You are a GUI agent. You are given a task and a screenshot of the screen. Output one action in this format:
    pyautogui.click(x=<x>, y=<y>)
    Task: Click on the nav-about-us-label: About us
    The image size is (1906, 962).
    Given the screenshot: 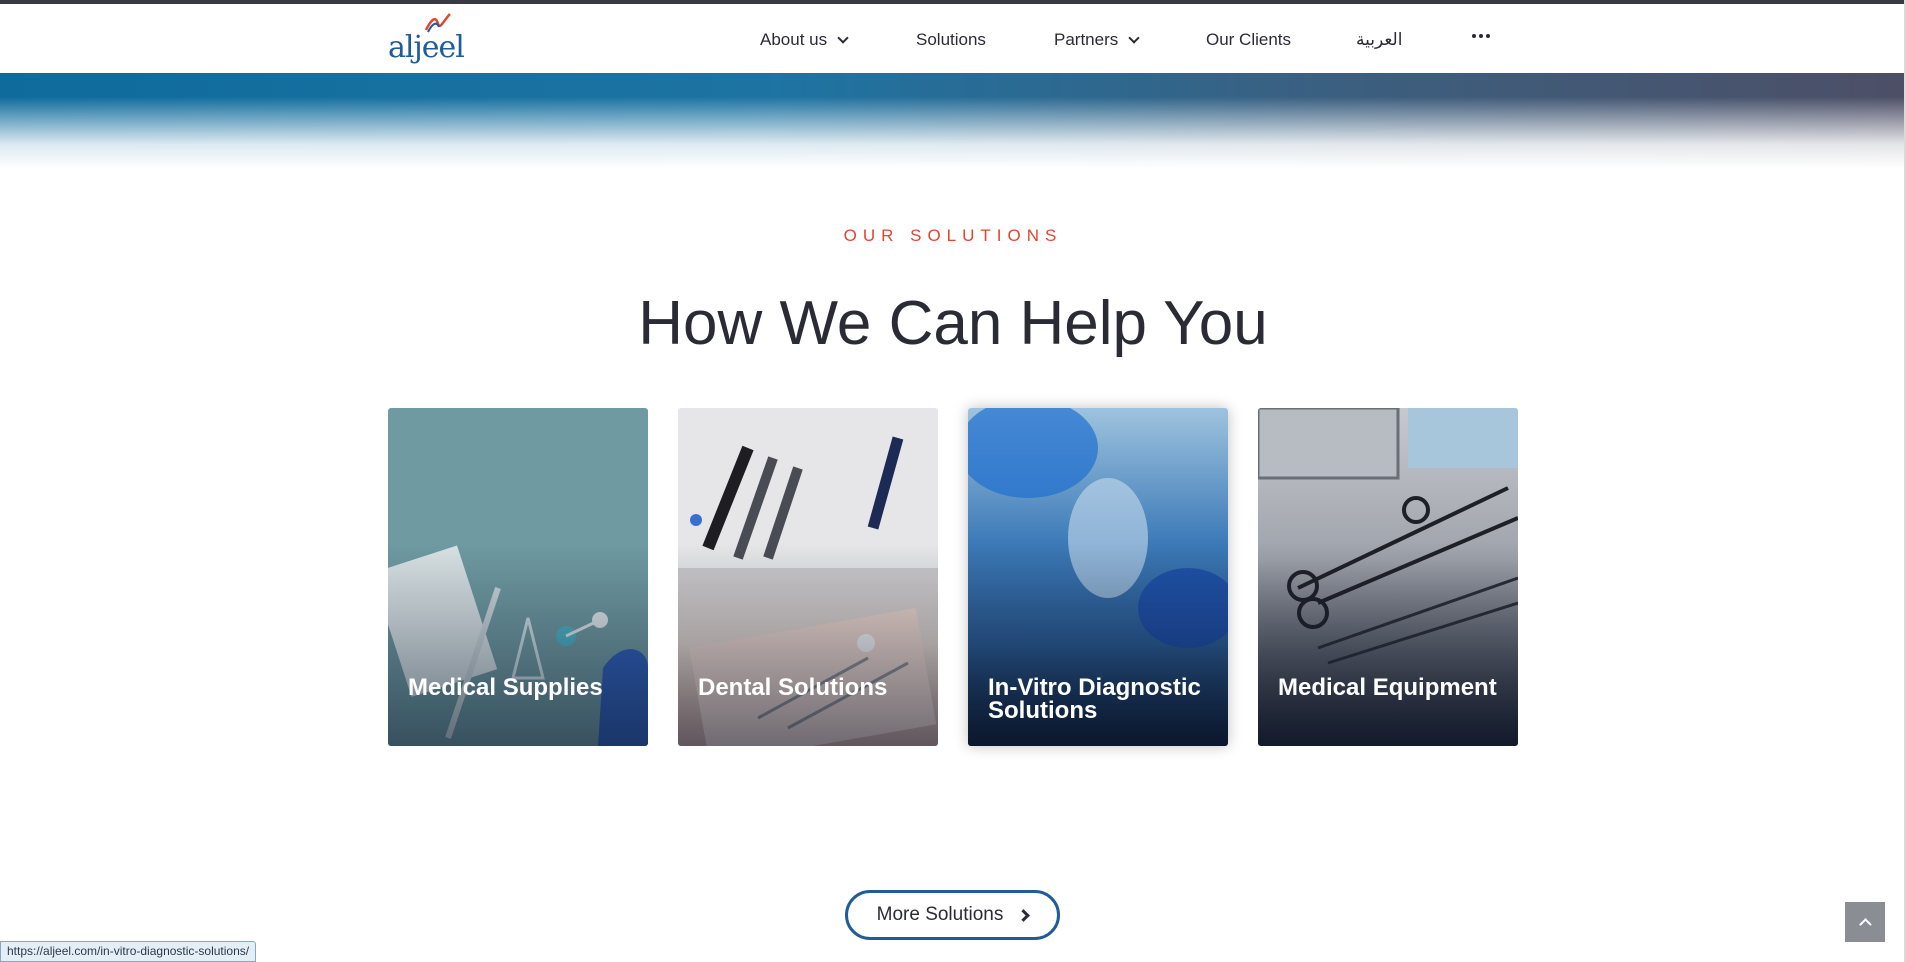 What is the action you would take?
    pyautogui.click(x=794, y=39)
    